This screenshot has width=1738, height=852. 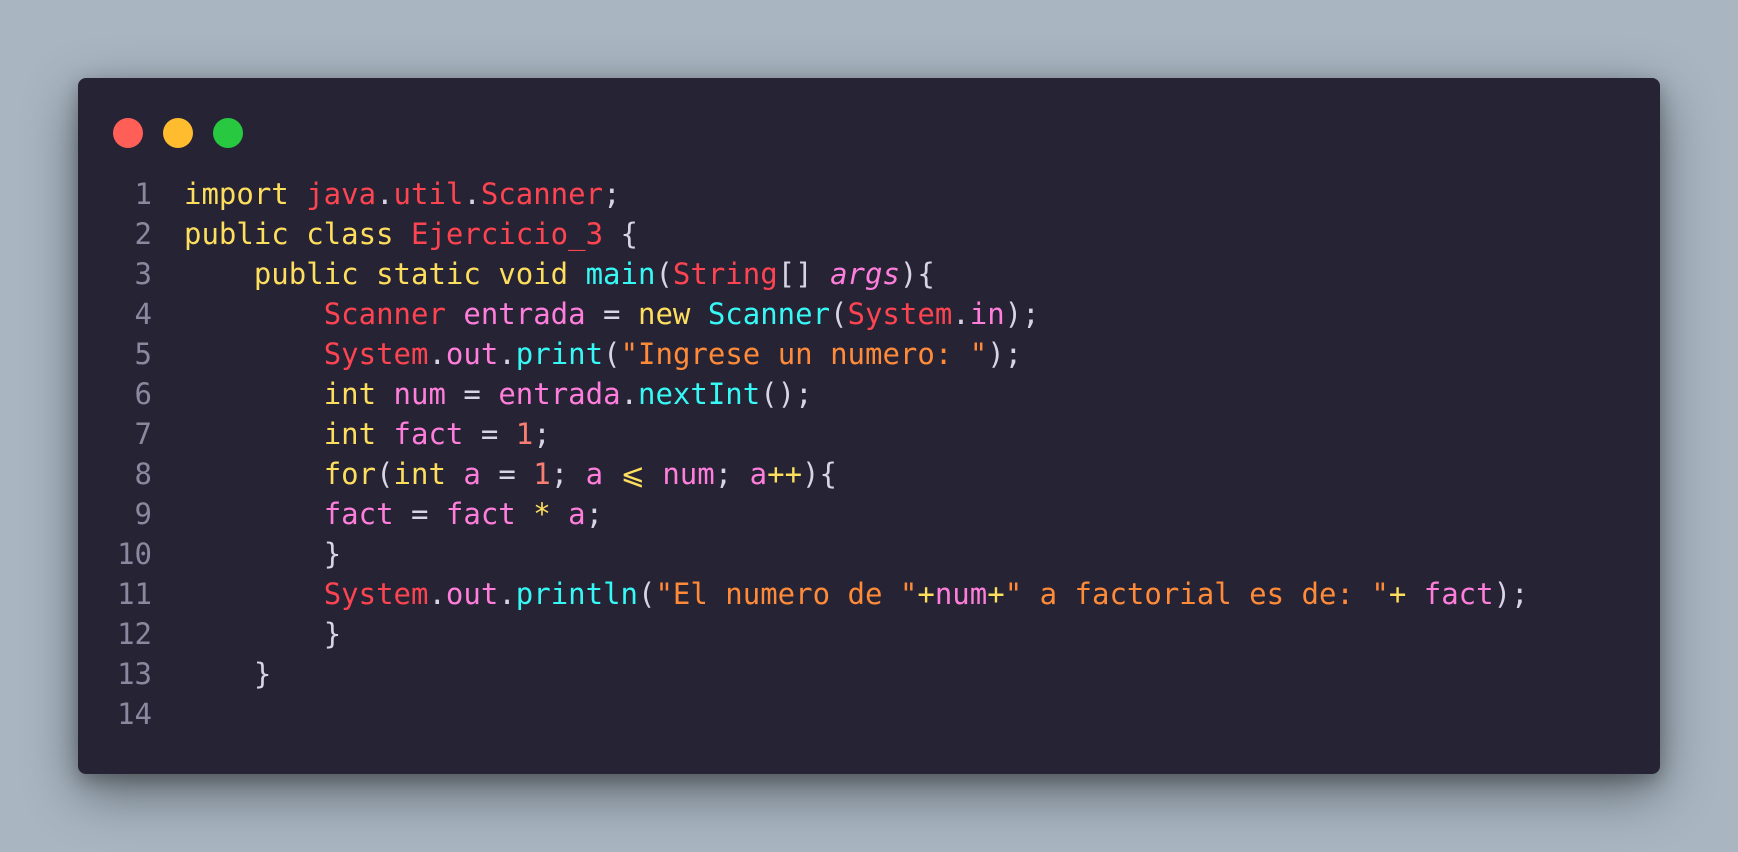 I want to click on line-source: for(int a = 1; a ⩽ num; a++){, so click(x=510, y=474).